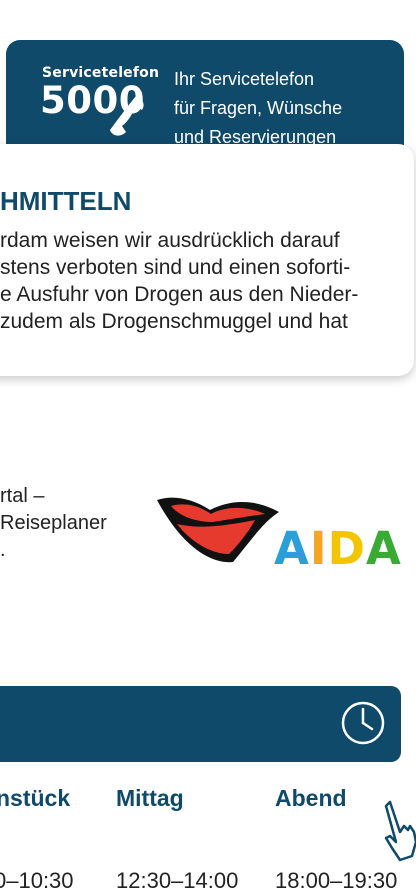 The image size is (416, 894). What do you see at coordinates (53, 523) in the screenshot?
I see `portal-text: rtal – Reiseplaner .` at bounding box center [53, 523].